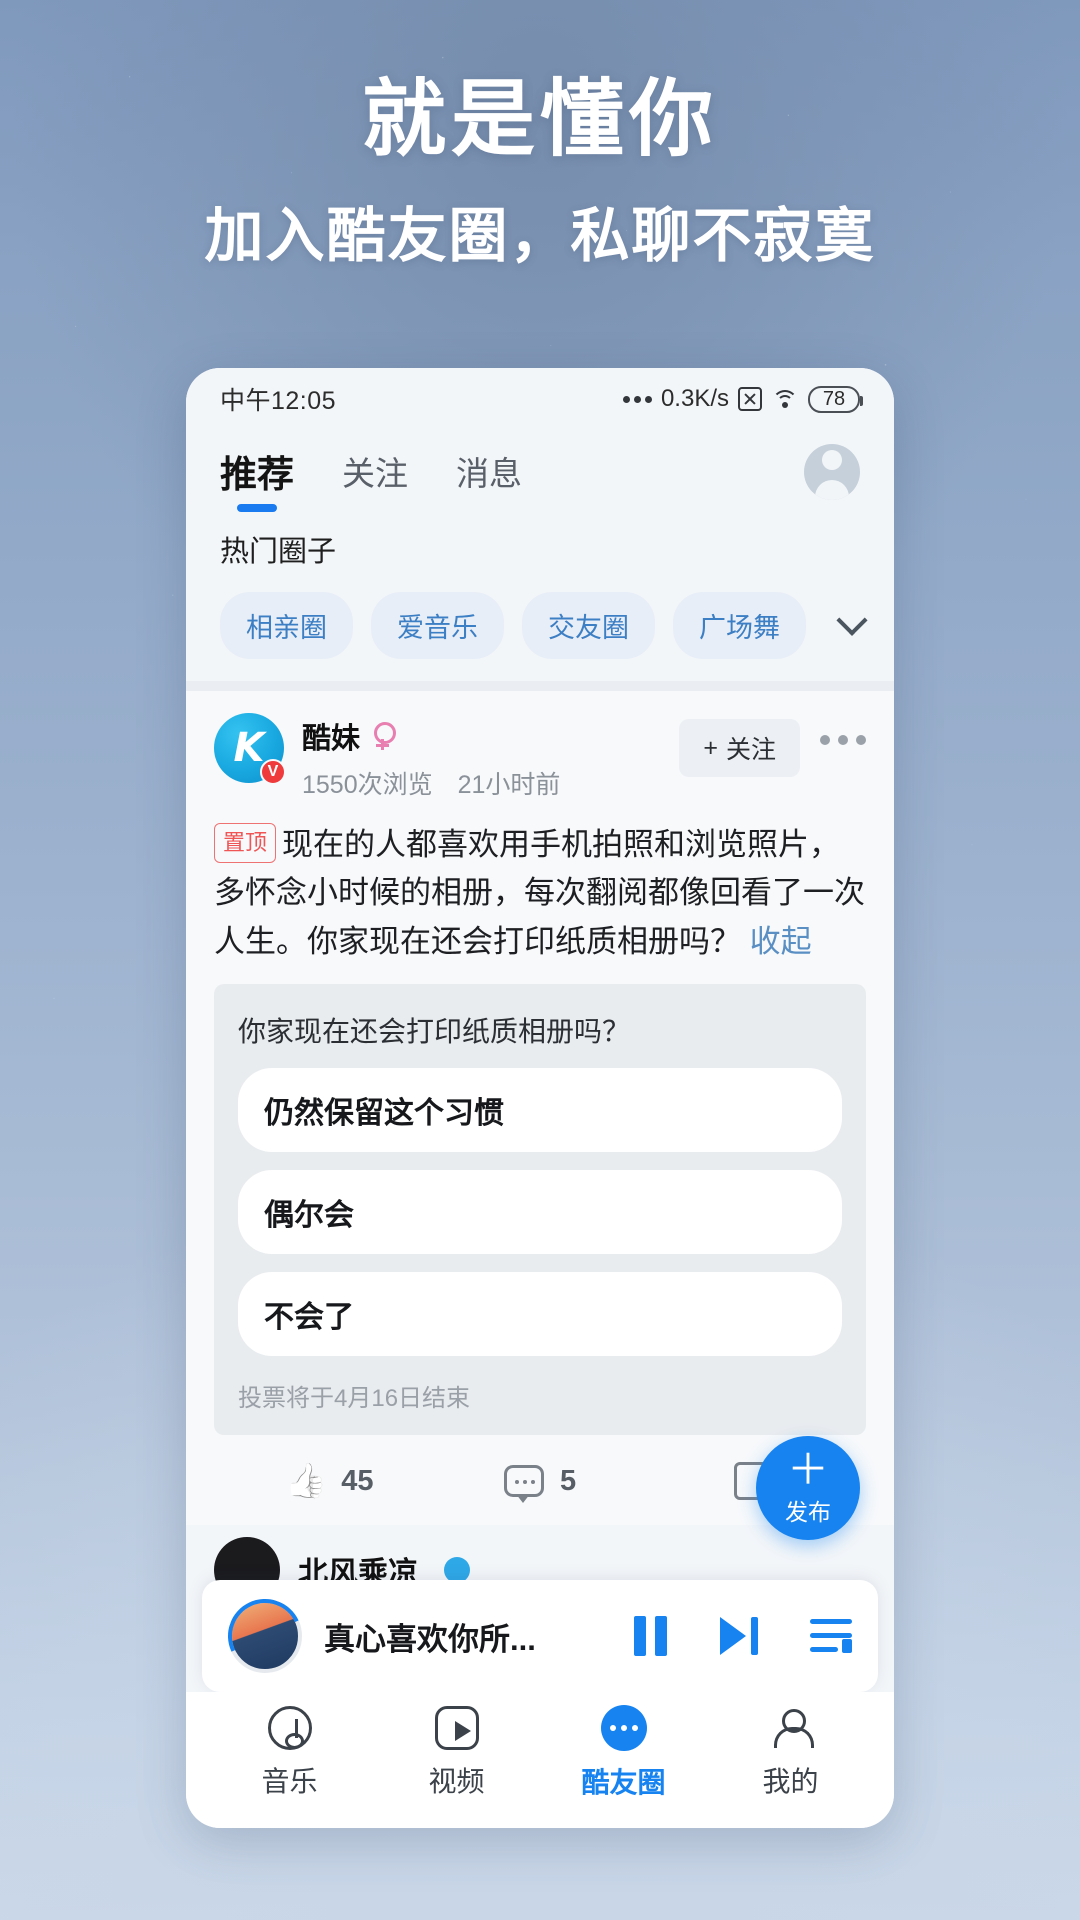 This screenshot has height=1920, width=1080. Describe the element at coordinates (456, 1753) in the screenshot. I see `nav-item-video: 视频` at that location.